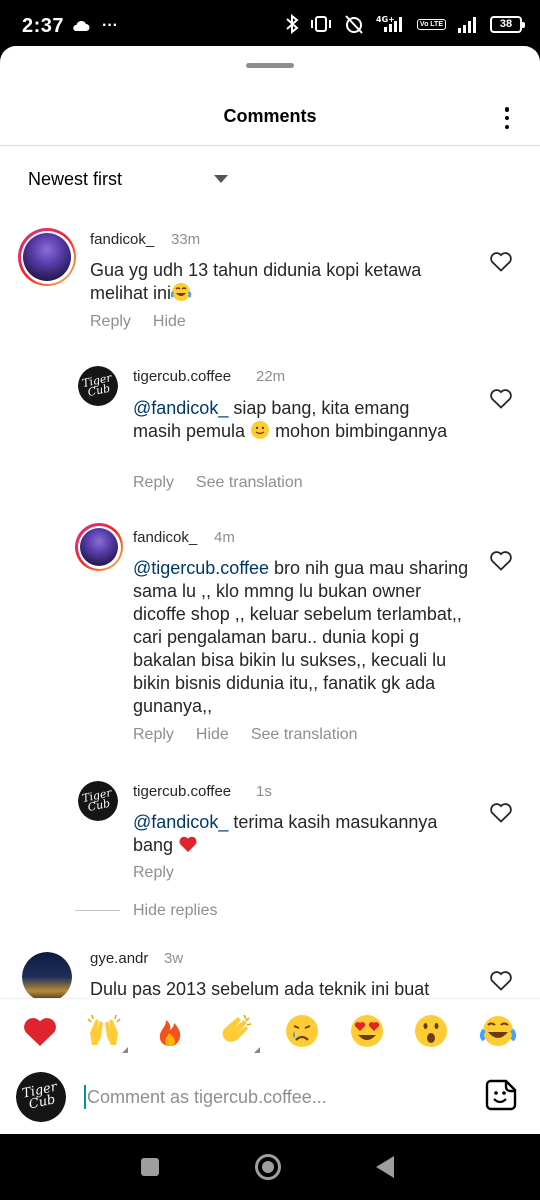  I want to click on mention-link: @tigercub.coffee, so click(201, 568).